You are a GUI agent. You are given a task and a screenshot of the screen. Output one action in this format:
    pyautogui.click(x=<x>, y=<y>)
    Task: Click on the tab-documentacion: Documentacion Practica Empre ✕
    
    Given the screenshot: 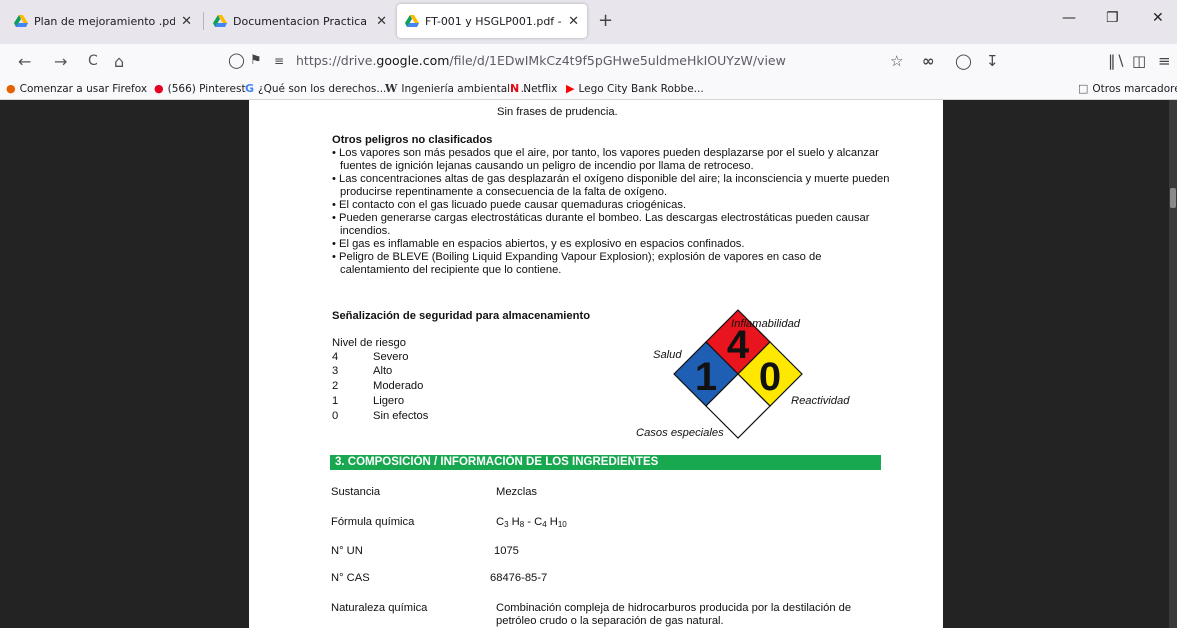 What is the action you would take?
    pyautogui.click(x=300, y=21)
    